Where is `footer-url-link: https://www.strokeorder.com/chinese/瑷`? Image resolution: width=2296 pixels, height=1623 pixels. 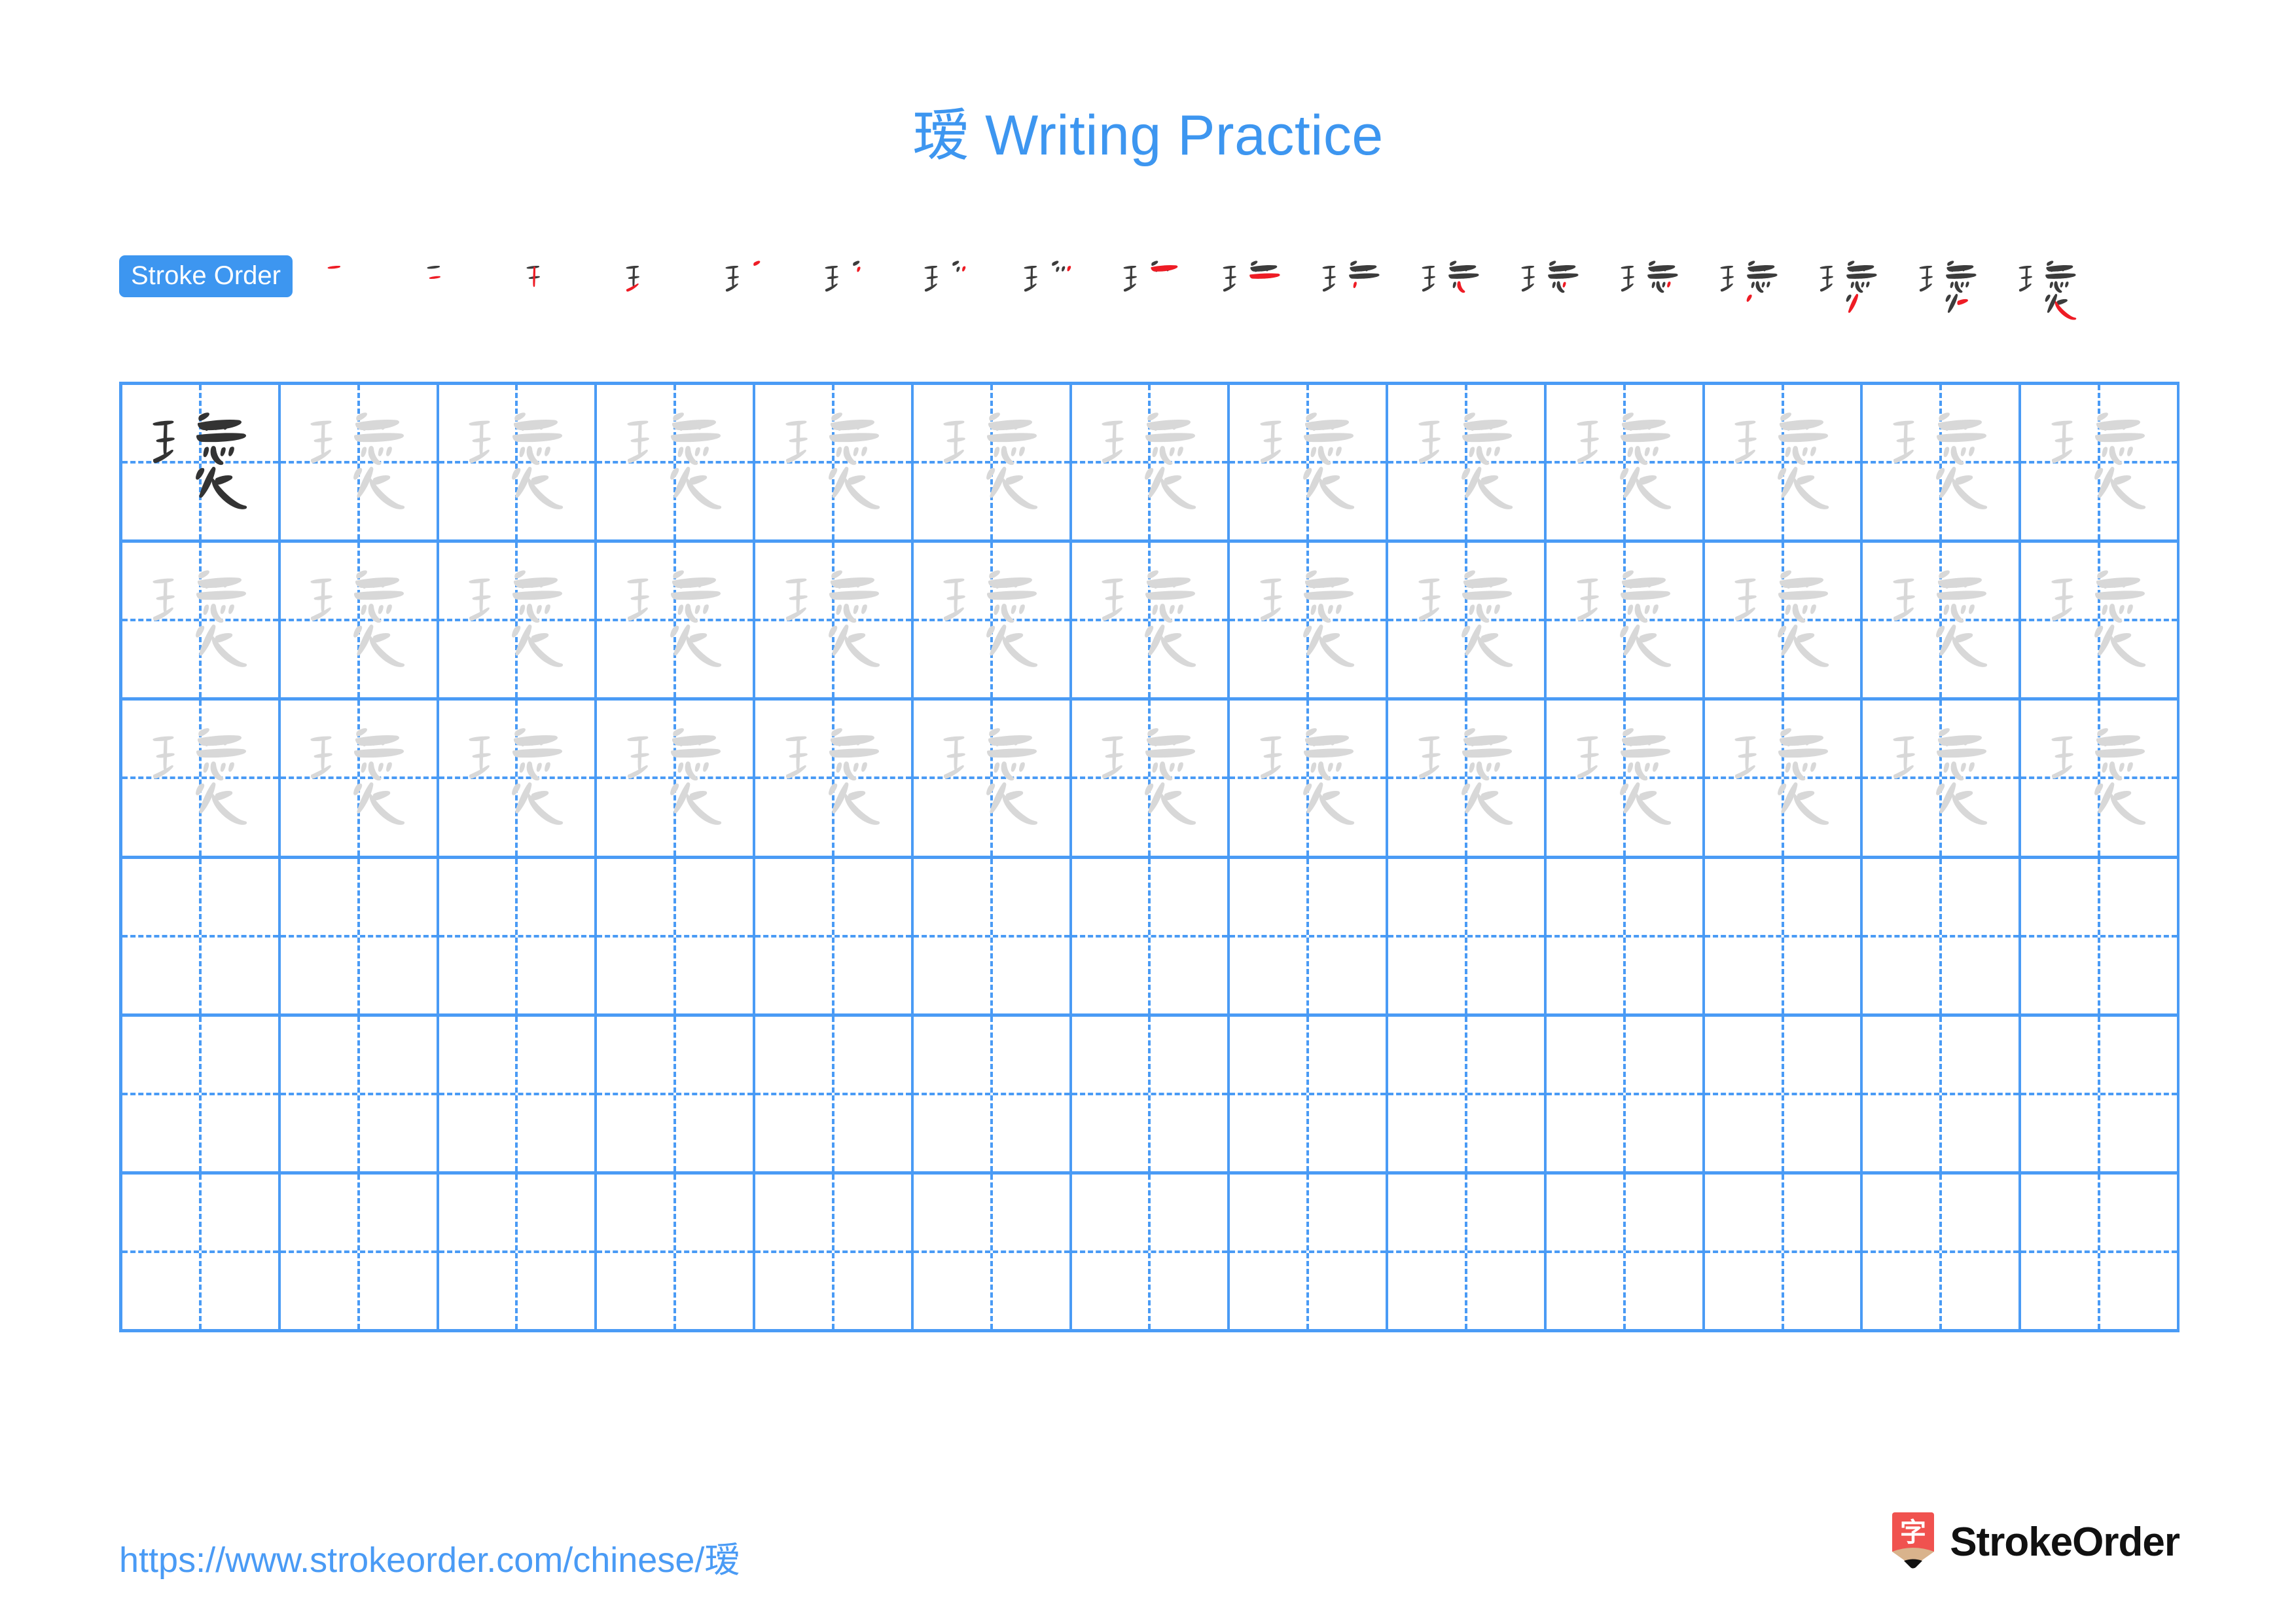 footer-url-link: https://www.strokeorder.com/chinese/瑷 is located at coordinates (429, 1556).